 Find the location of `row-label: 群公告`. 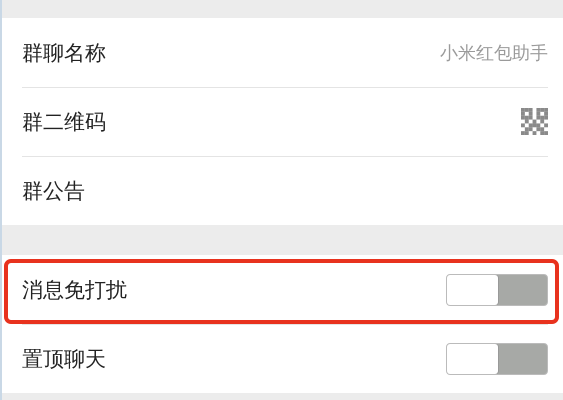

row-label: 群公告 is located at coordinates (53, 190).